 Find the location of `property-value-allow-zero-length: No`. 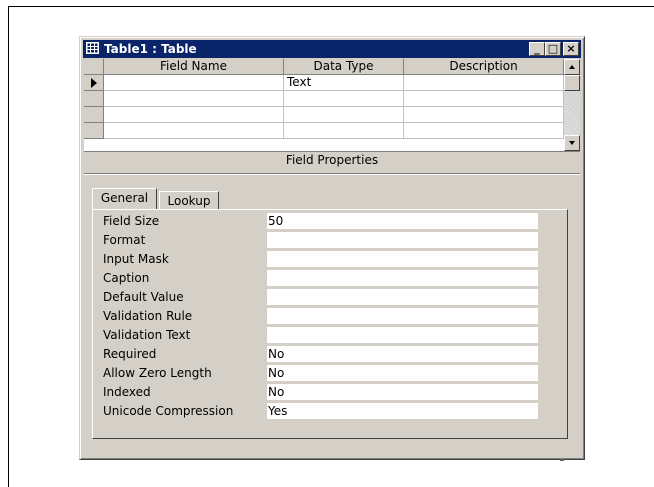

property-value-allow-zero-length: No is located at coordinates (402, 373).